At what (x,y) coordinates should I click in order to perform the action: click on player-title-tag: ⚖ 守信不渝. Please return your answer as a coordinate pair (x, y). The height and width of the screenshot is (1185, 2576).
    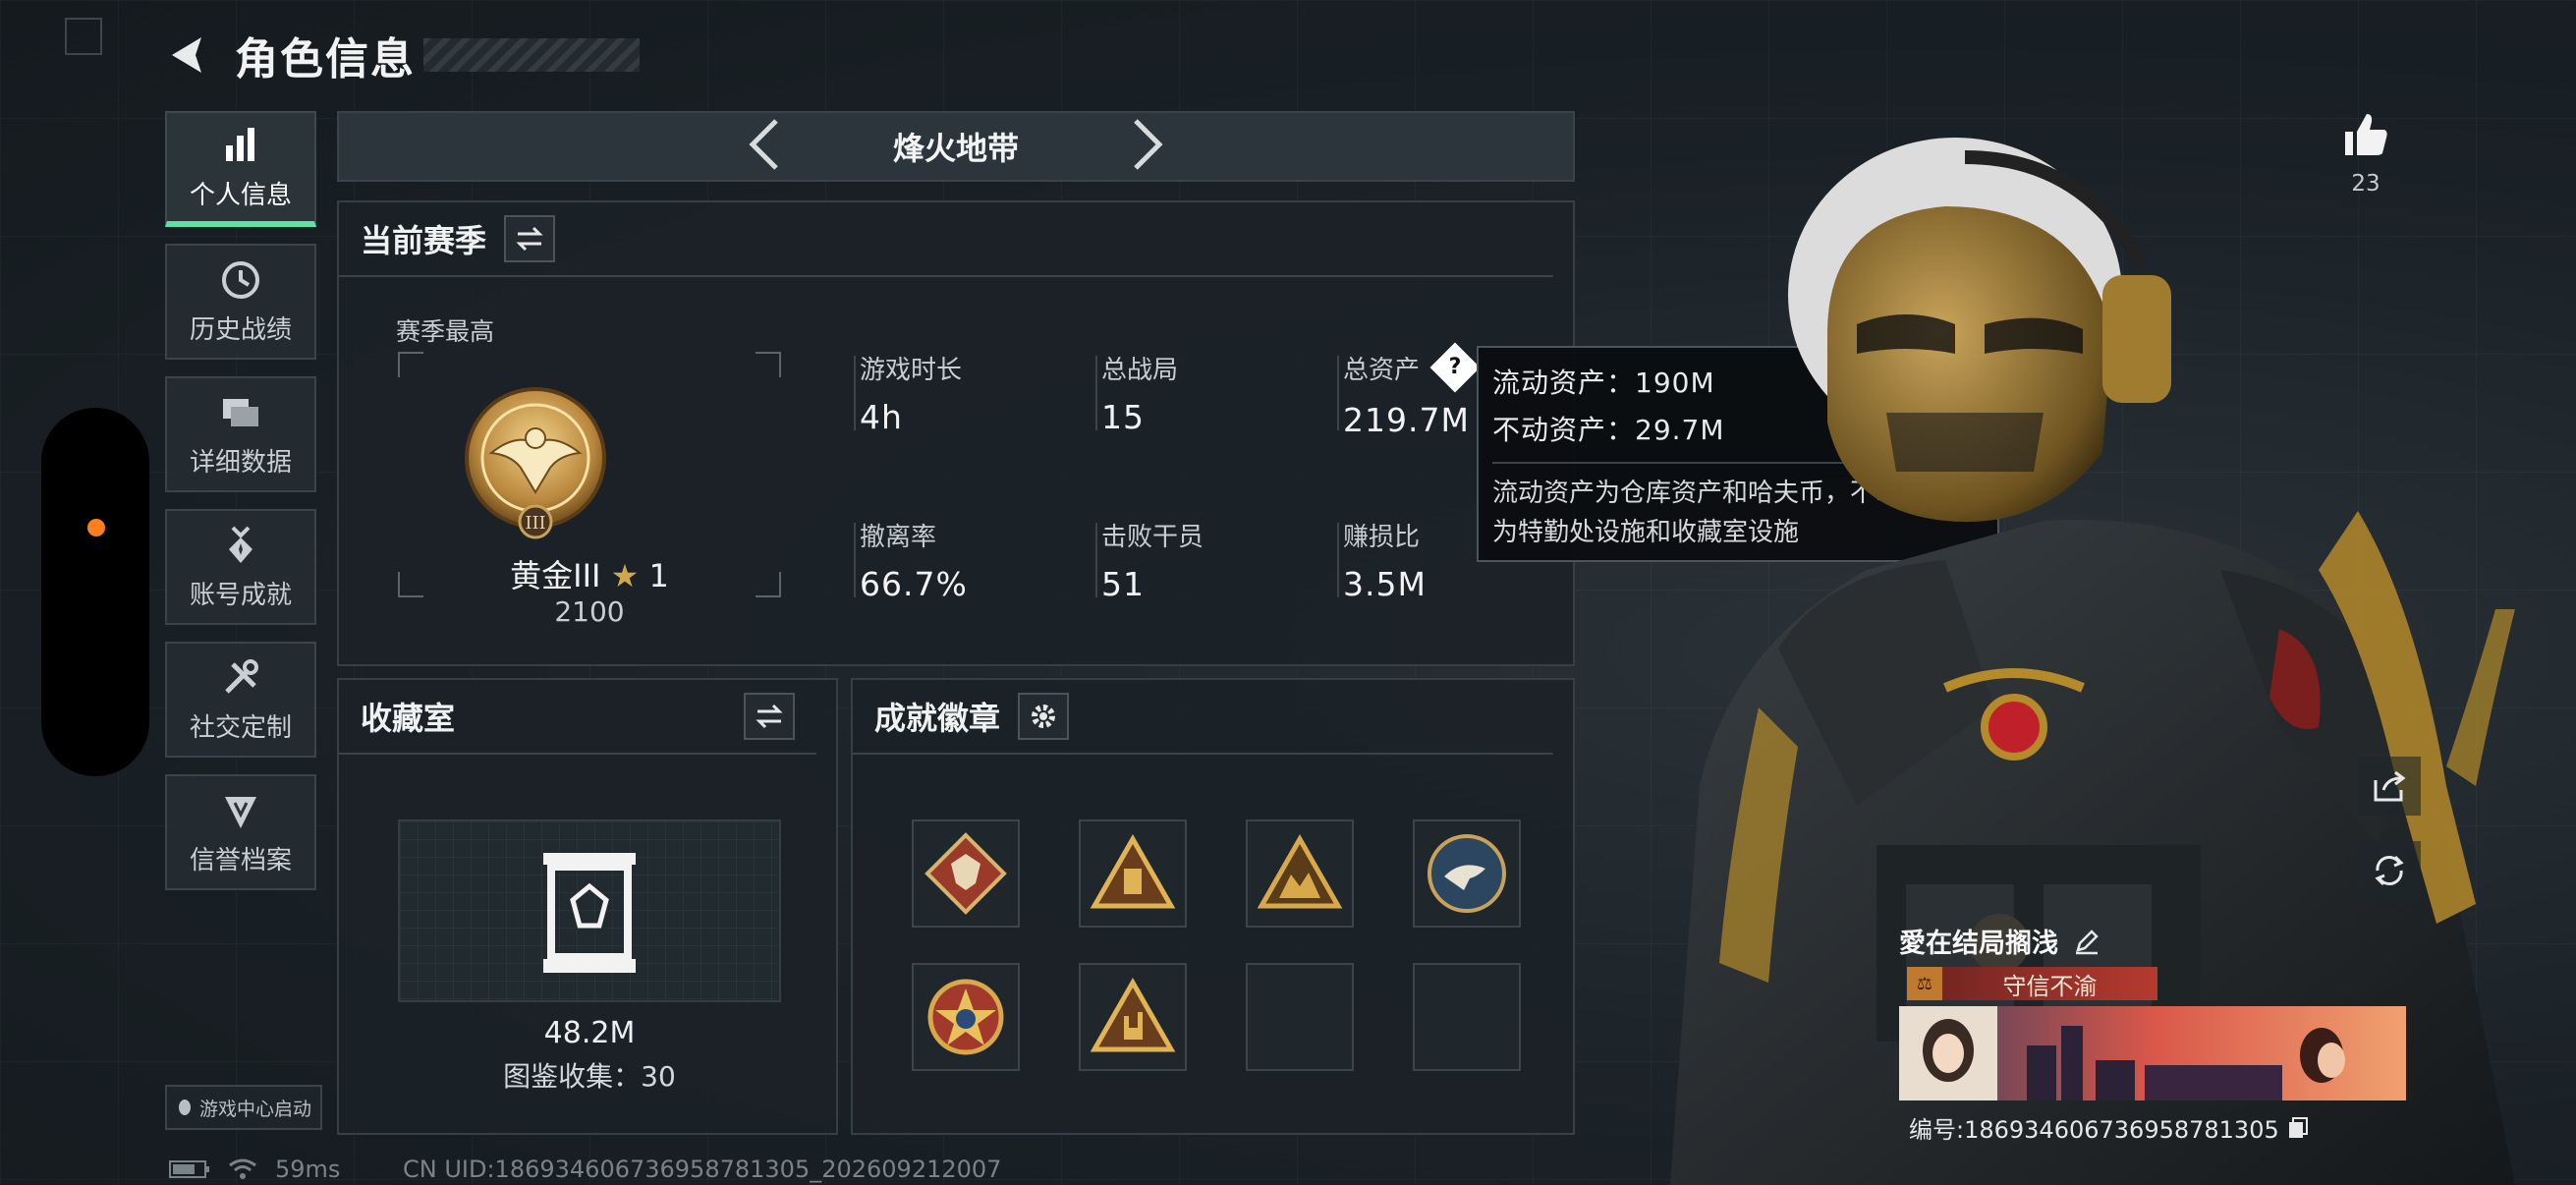
    Looking at the image, I should click on (2032, 984).